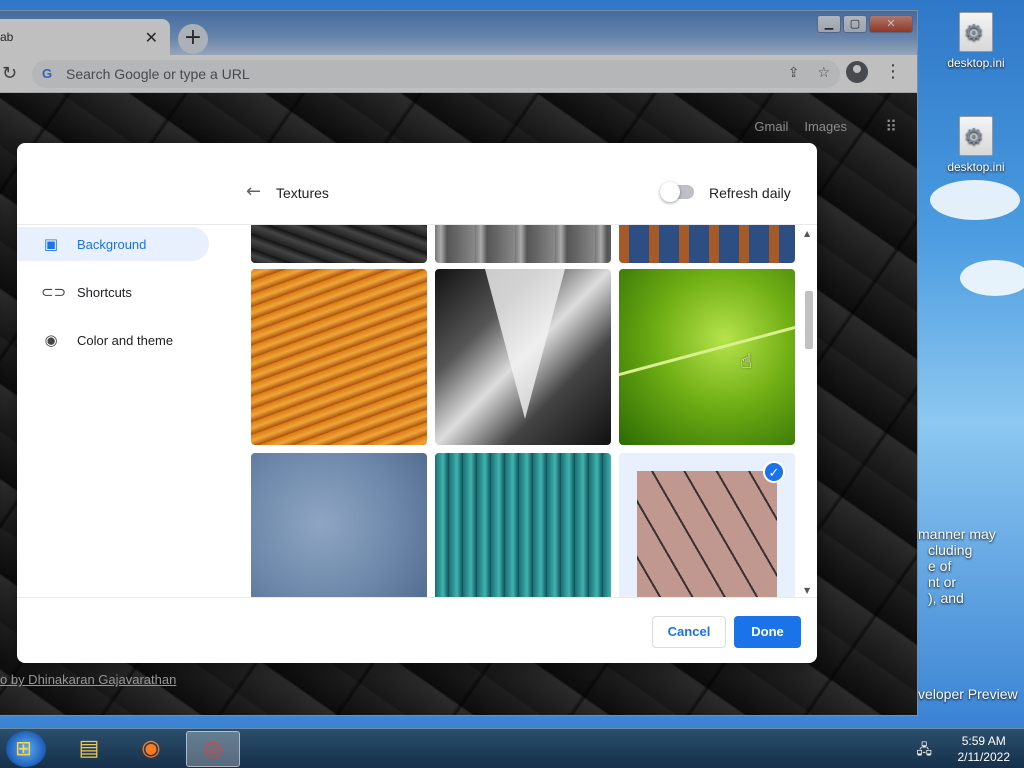 The height and width of the screenshot is (768, 1024). What do you see at coordinates (523, 525) in the screenshot?
I see `texture-teal-facade-tile` at bounding box center [523, 525].